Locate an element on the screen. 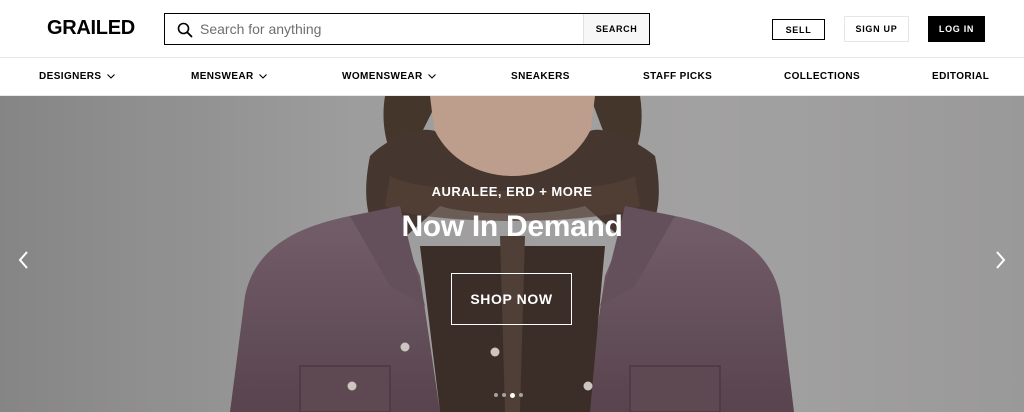 The height and width of the screenshot is (412, 1024). nav-item-designers: DESIGNERS is located at coordinates (77, 76).